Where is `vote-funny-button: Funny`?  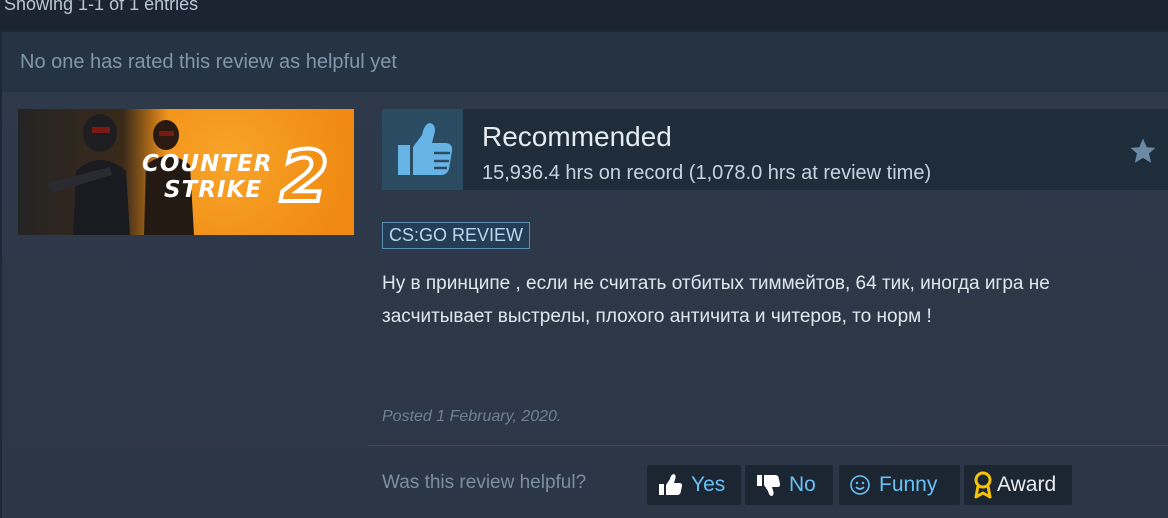
vote-funny-button: Funny is located at coordinates (899, 485).